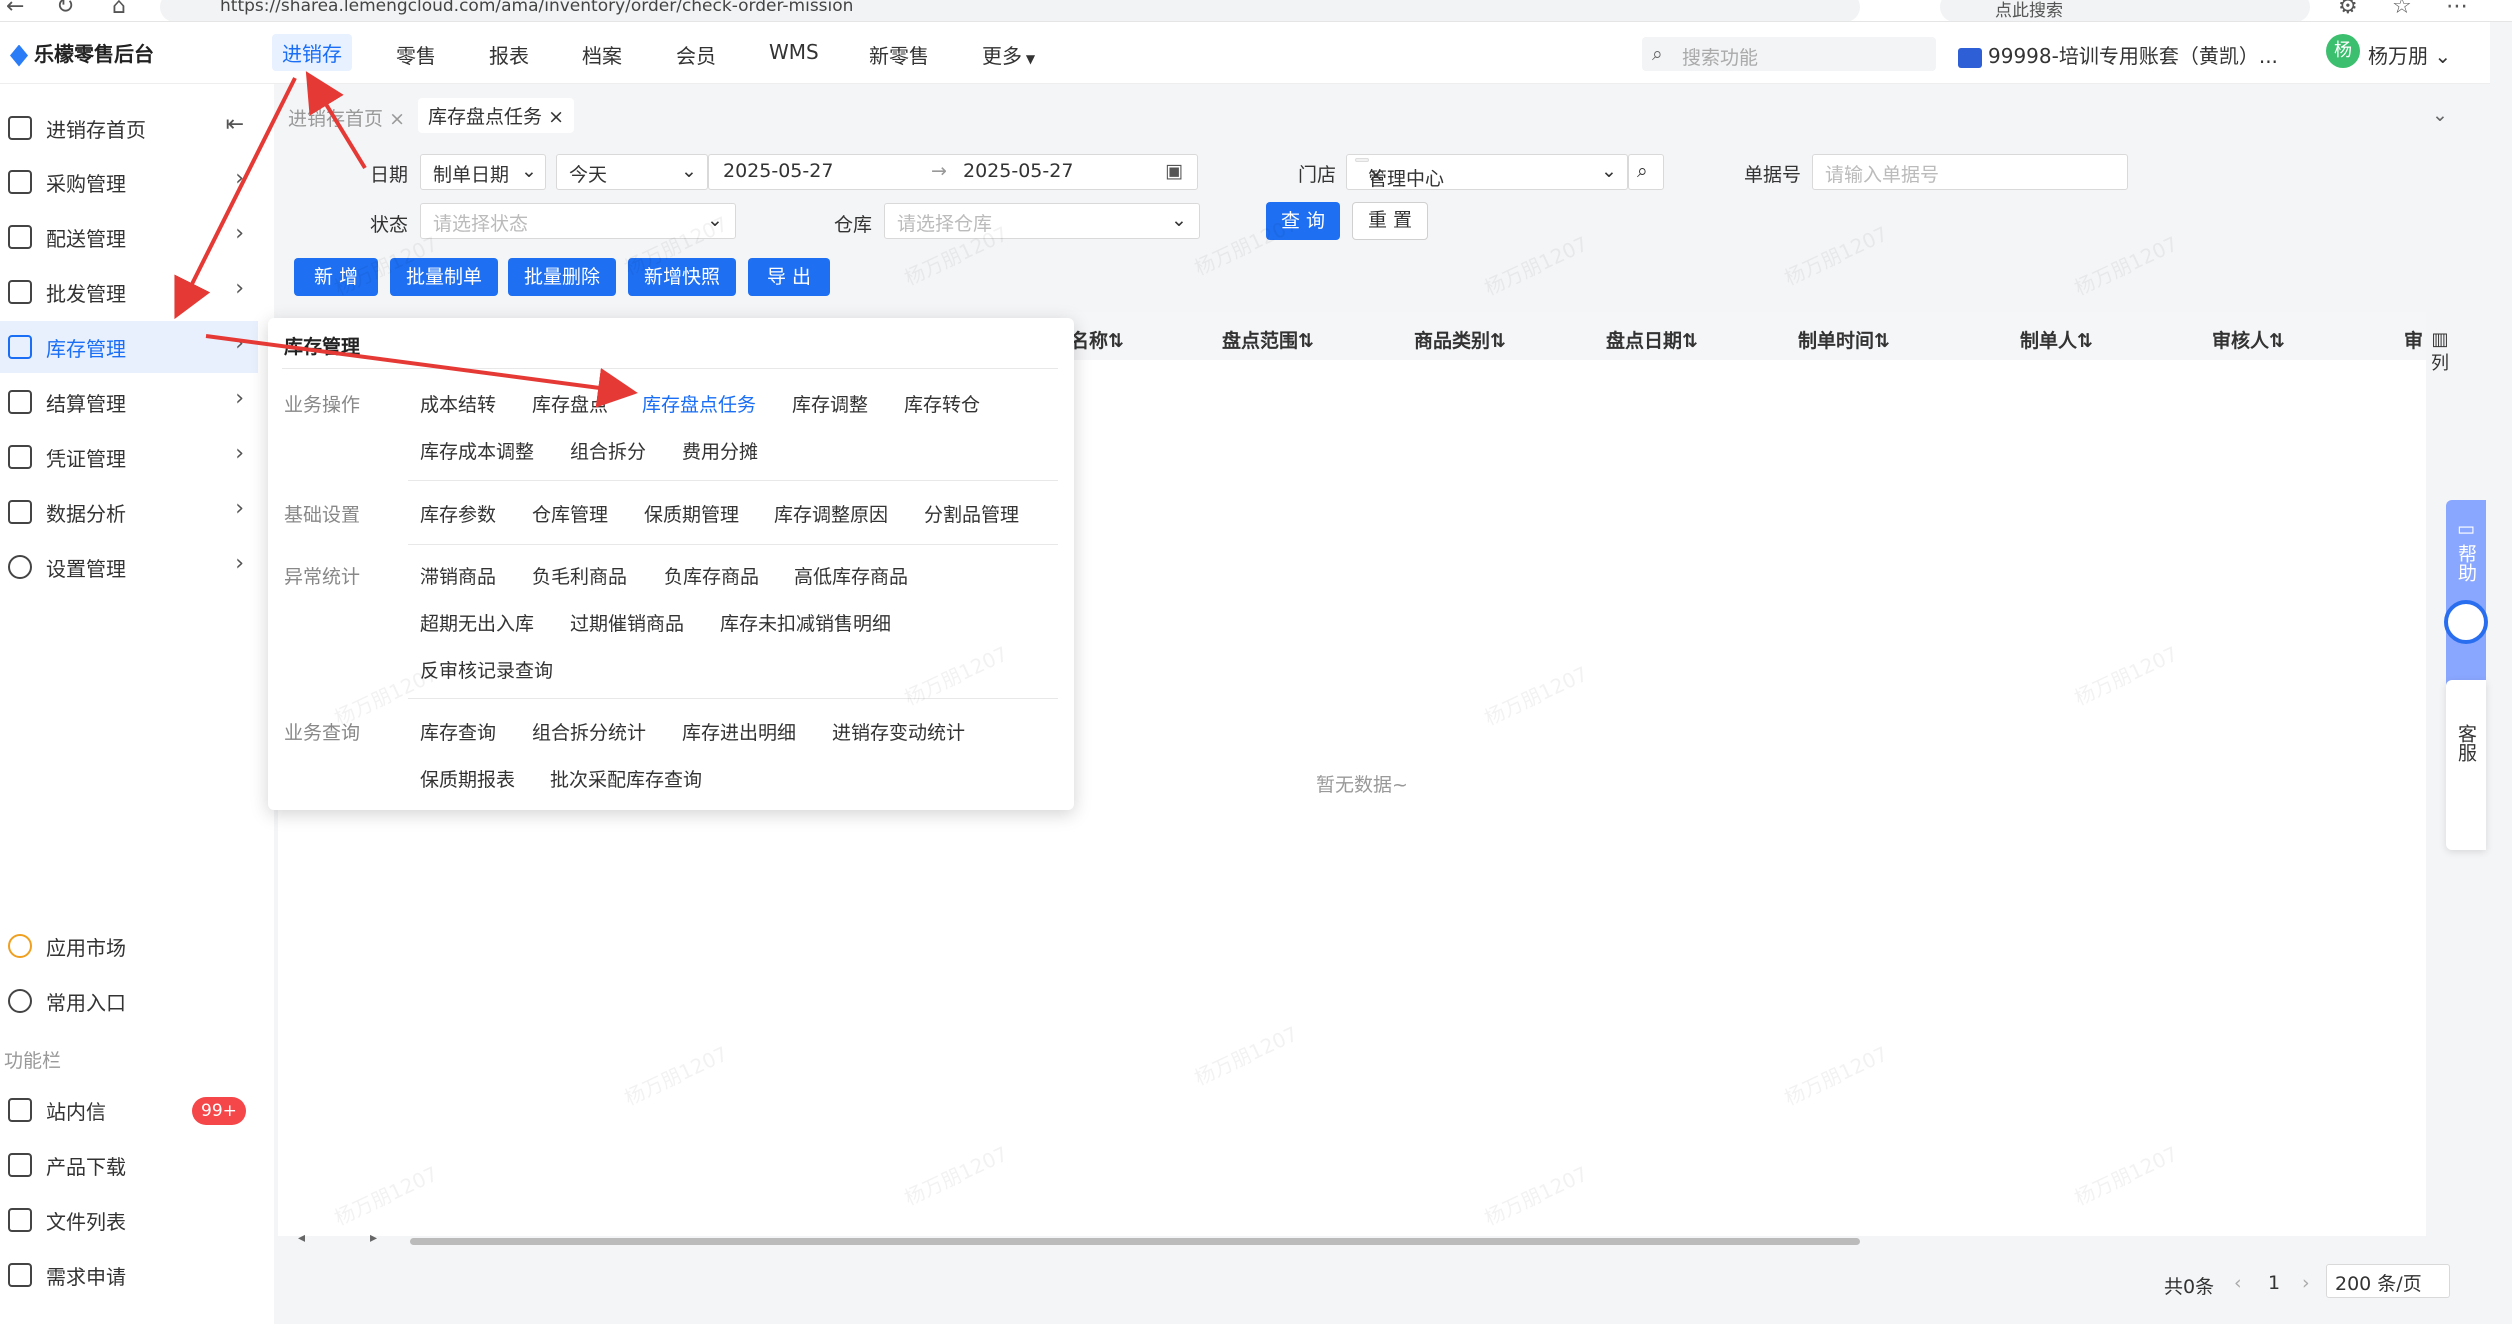 This screenshot has width=2512, height=1324. I want to click on function-search: ⌕ 搜索功能, so click(1789, 54).